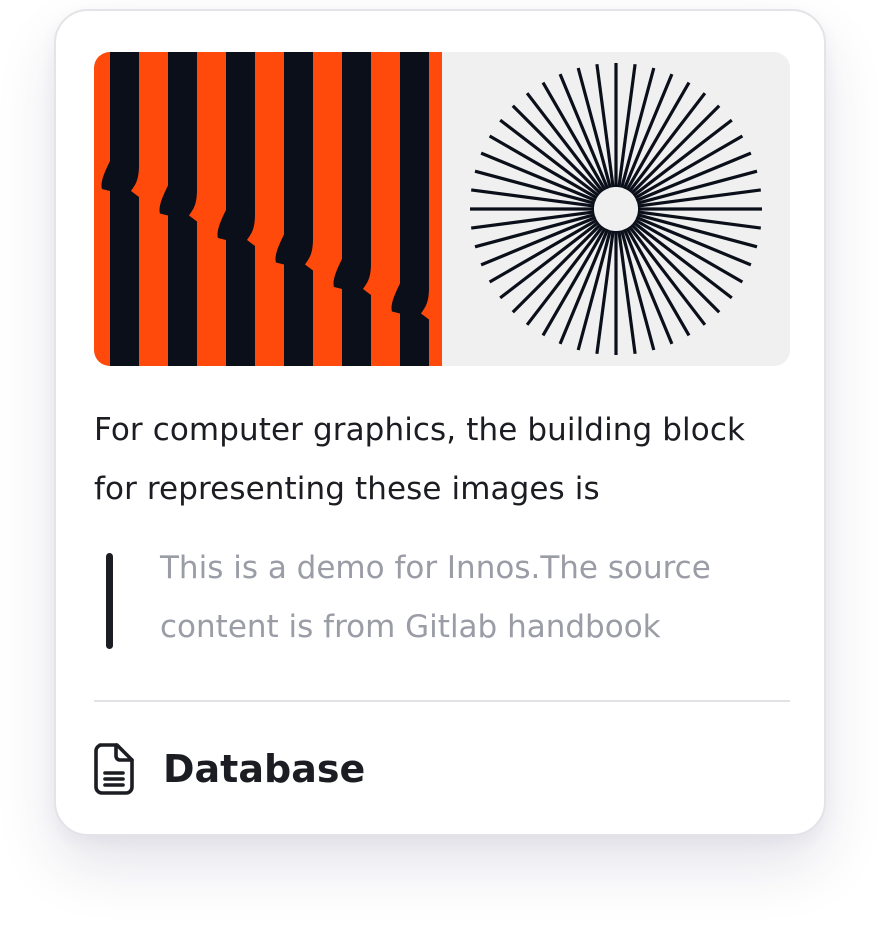  I want to click on card-footer: Database, so click(229, 769).